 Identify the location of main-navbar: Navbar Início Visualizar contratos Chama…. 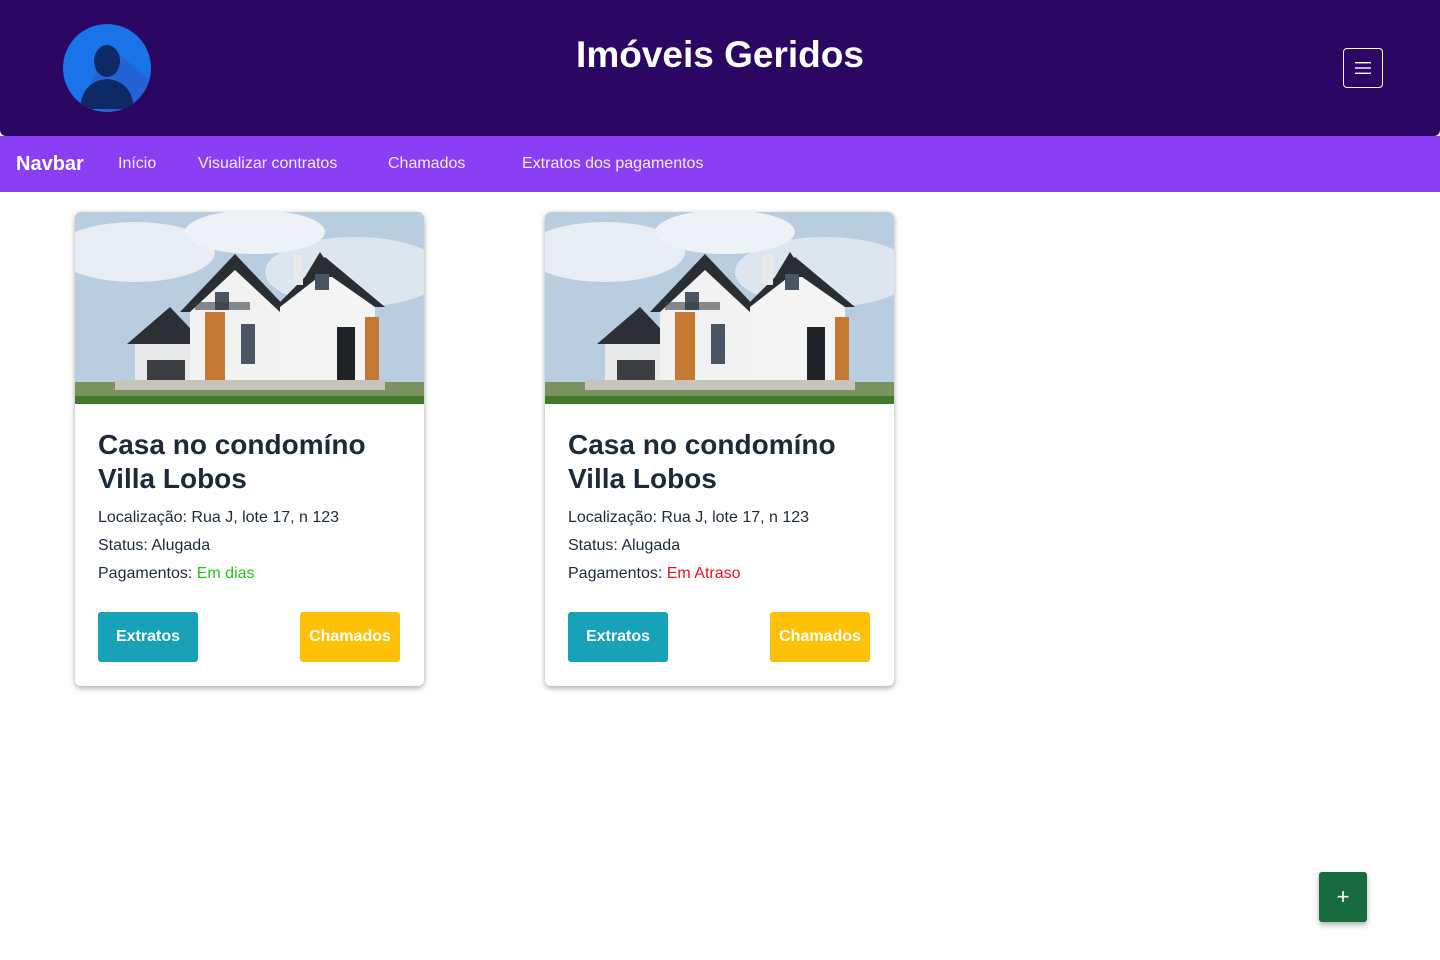
(720, 164).